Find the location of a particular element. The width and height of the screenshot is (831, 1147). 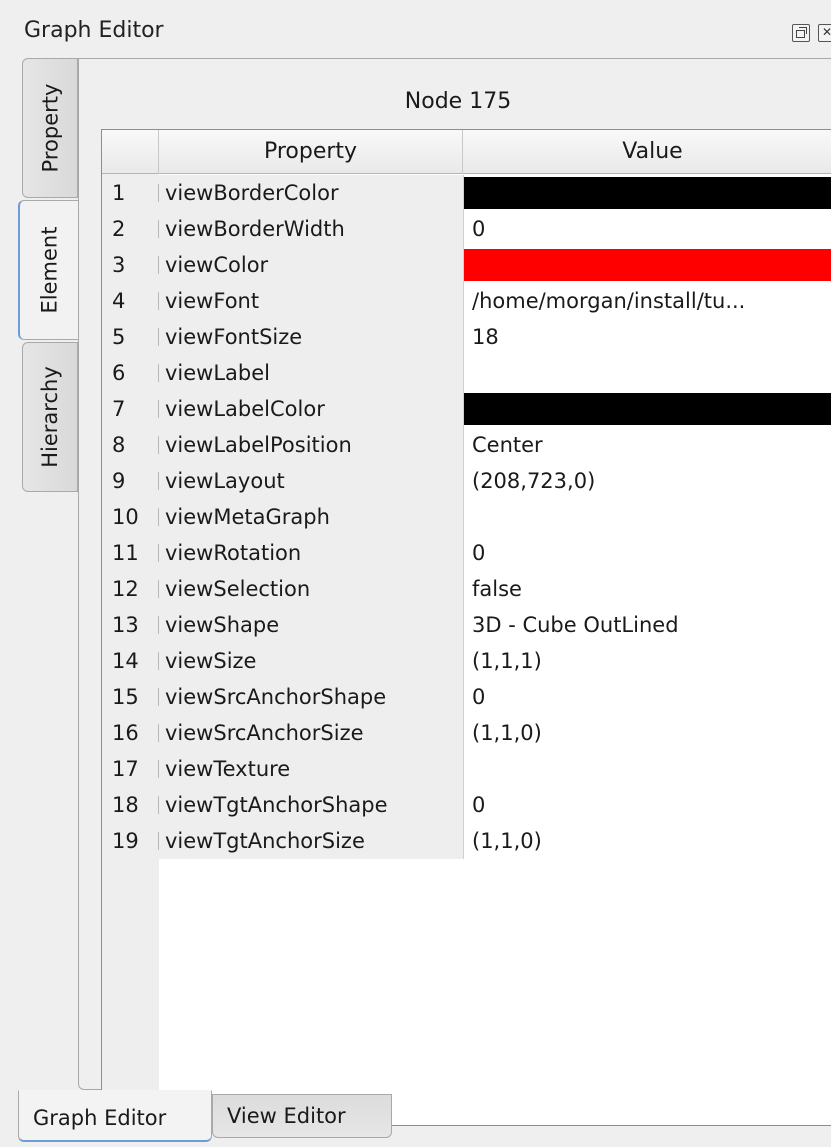

table-row: 15 viewSrcAnchorShape 0 is located at coordinates (466, 697).